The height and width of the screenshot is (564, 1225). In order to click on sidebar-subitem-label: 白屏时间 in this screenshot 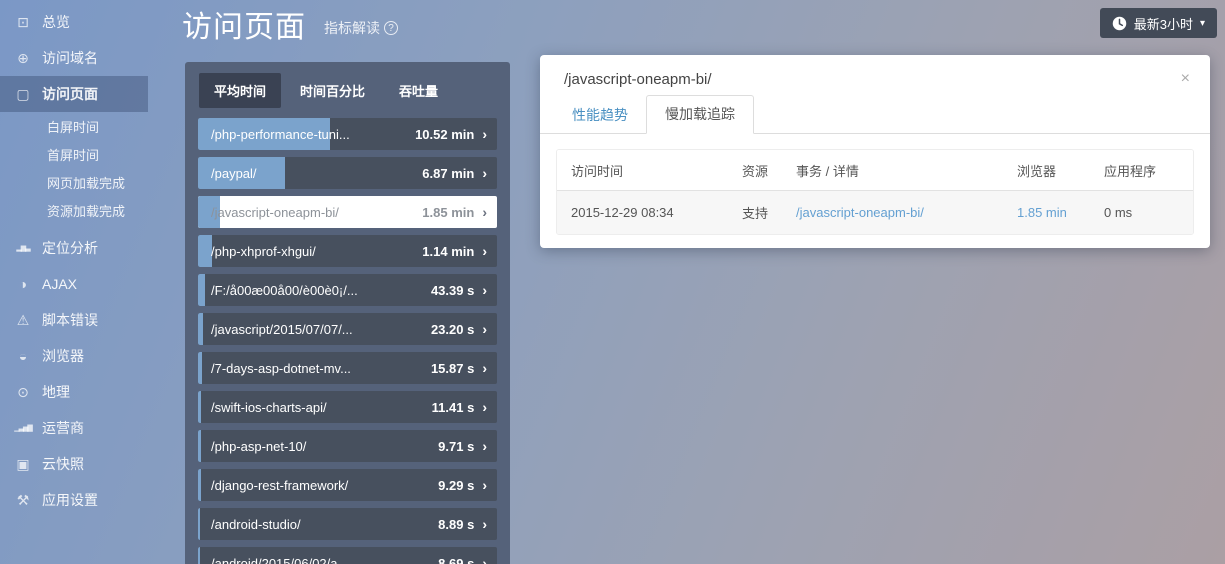, I will do `click(73, 127)`.